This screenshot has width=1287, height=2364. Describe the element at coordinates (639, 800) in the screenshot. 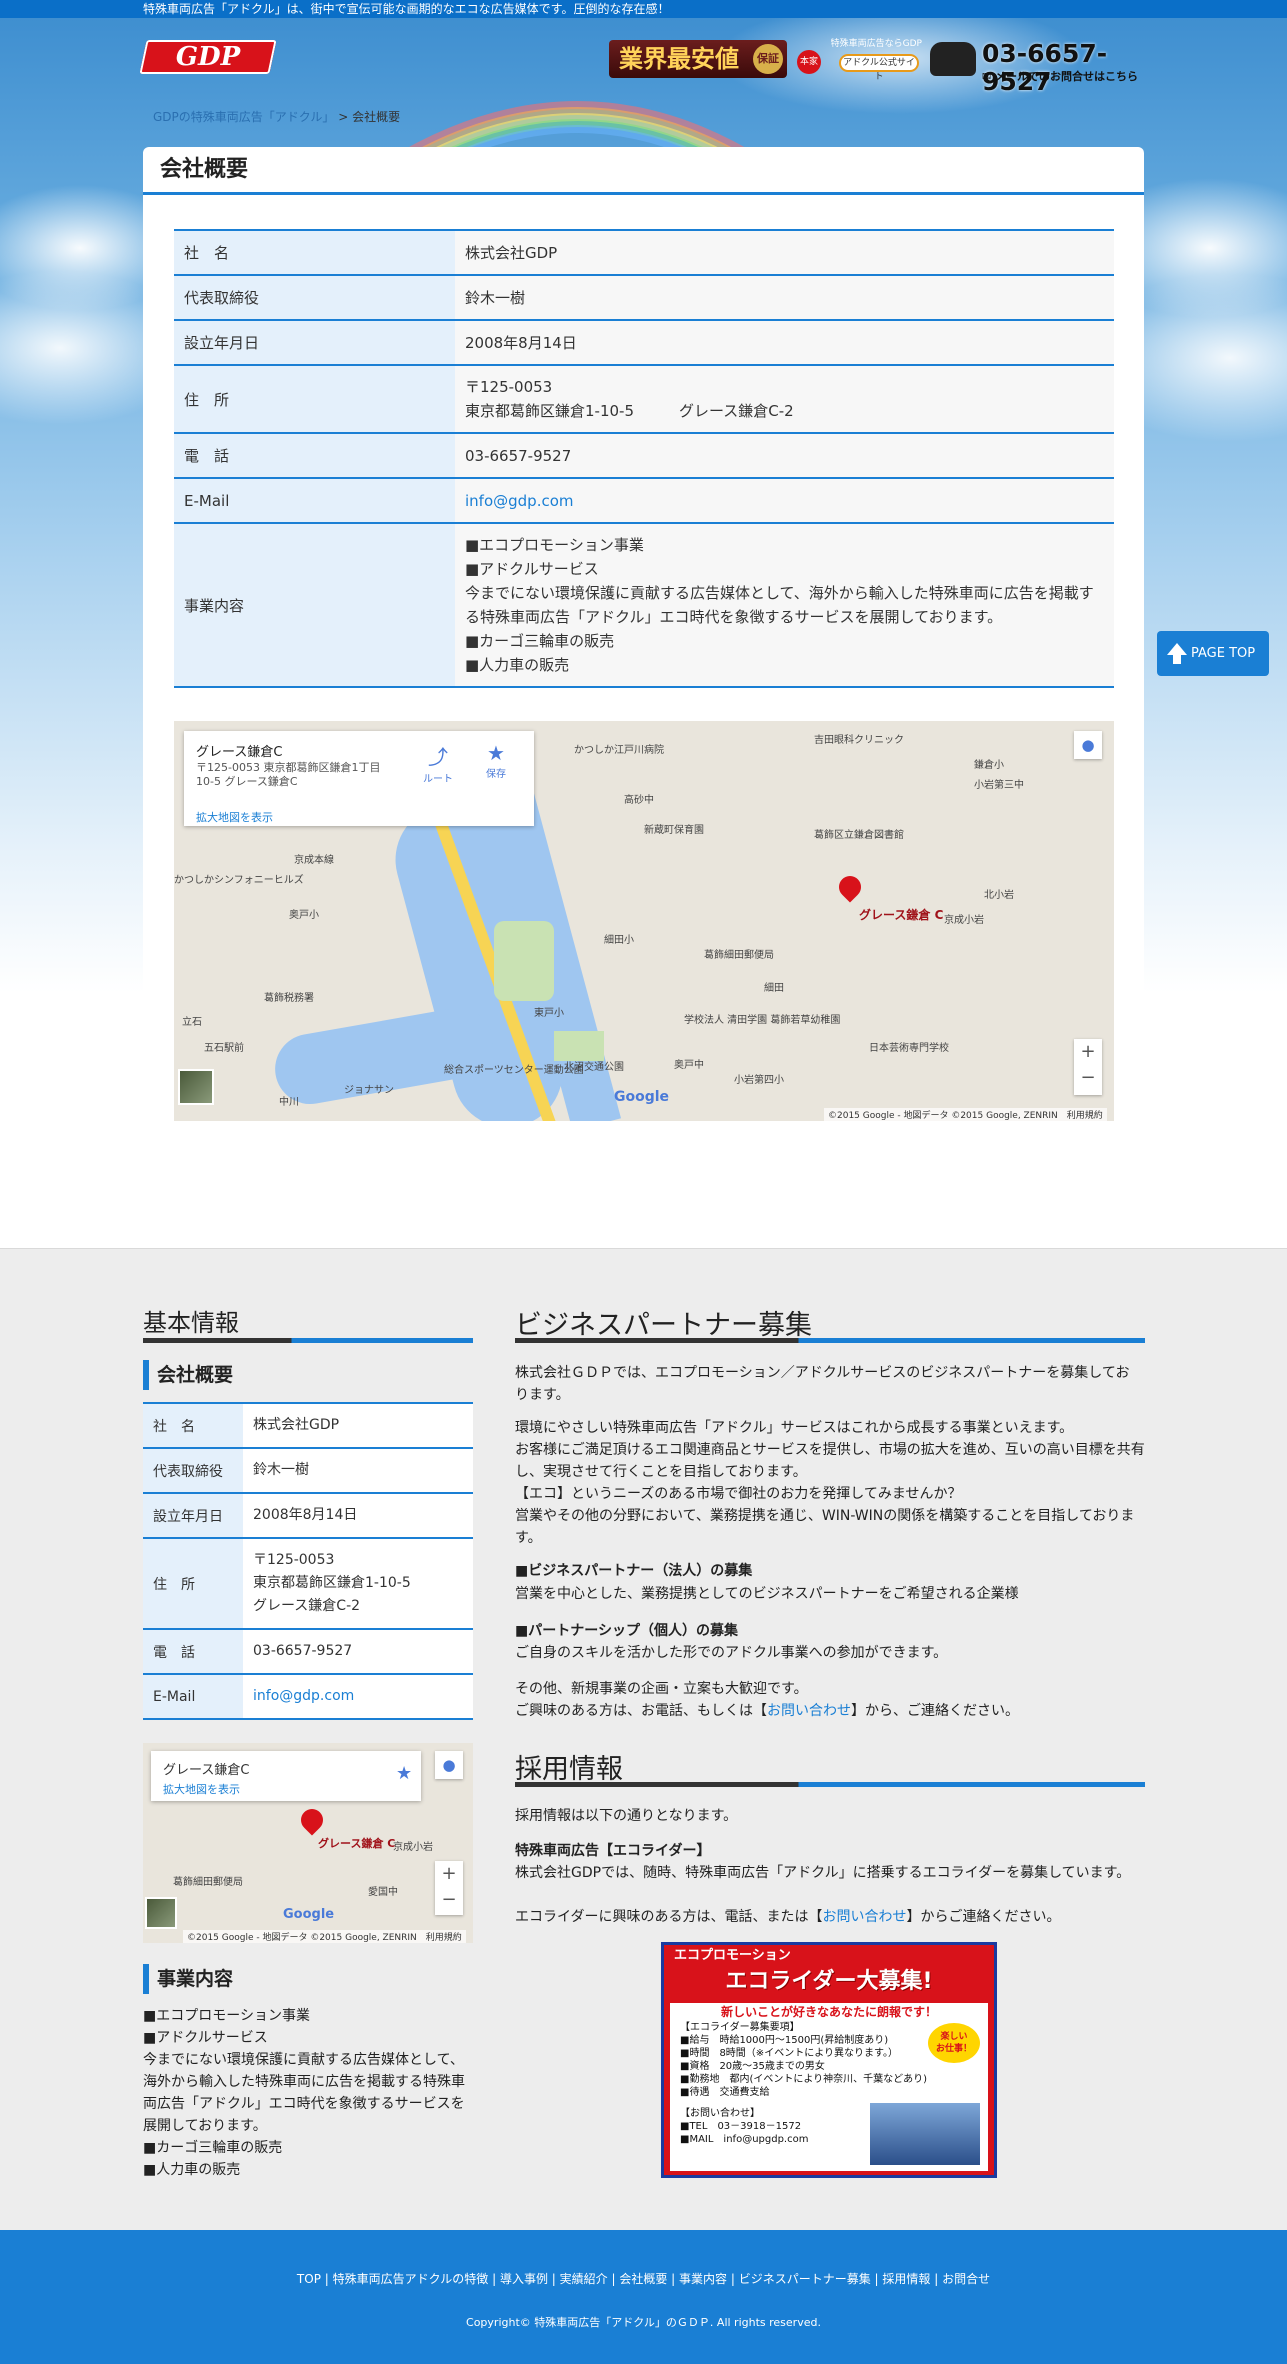

I see `map-label: 高砂中` at that location.